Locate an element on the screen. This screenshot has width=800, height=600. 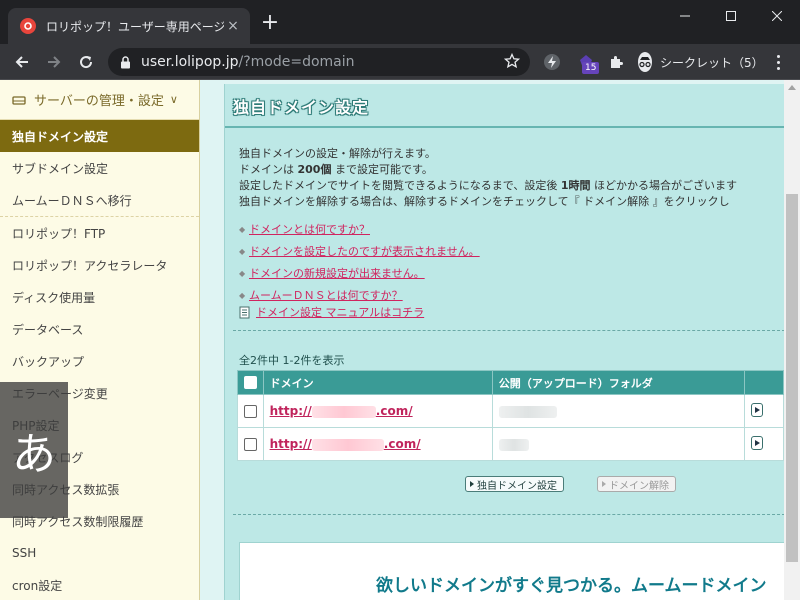
sidebar-item-accelerator: ロリポップ！アクセラレータ is located at coordinates (99, 265).